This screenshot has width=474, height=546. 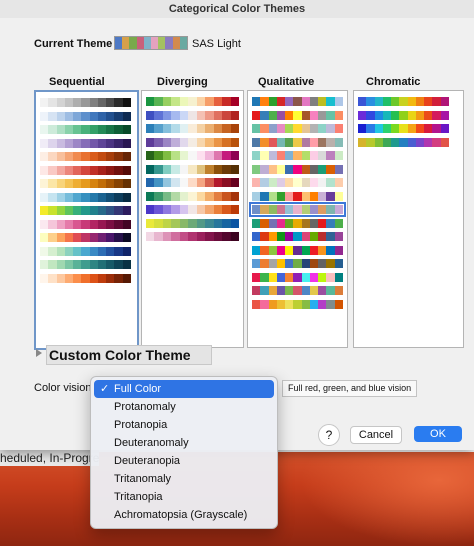 What do you see at coordinates (376, 435) in the screenshot?
I see `cancel-button: Cancel` at bounding box center [376, 435].